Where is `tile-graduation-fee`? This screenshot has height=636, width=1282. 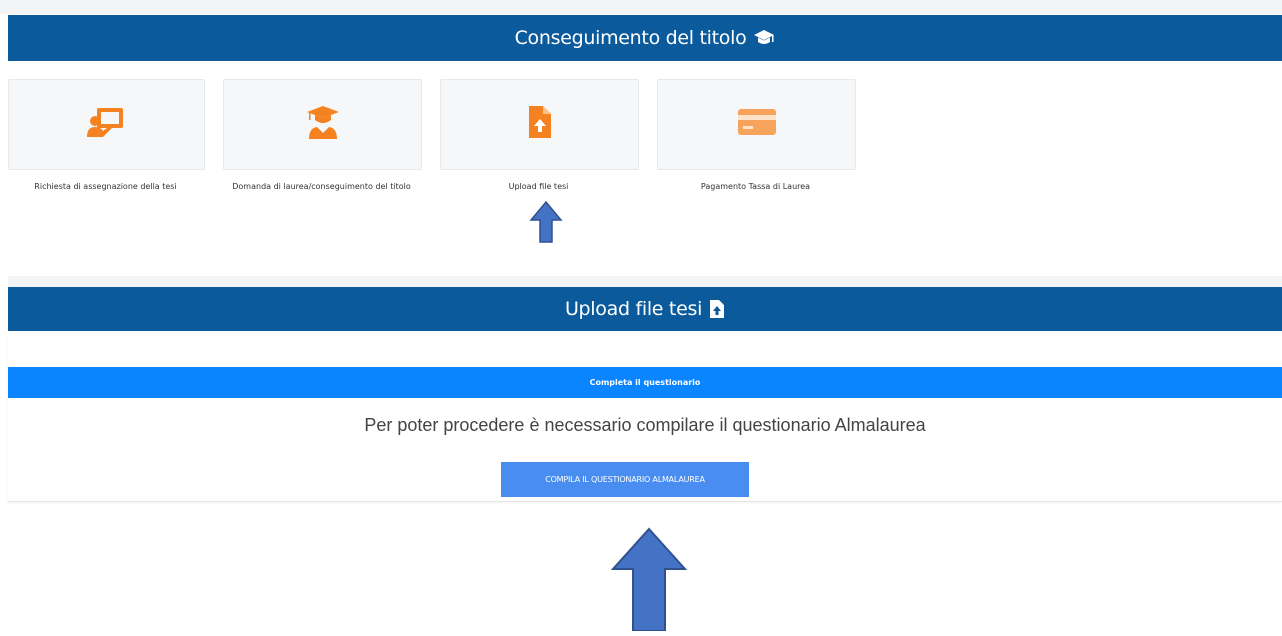
tile-graduation-fee is located at coordinates (756, 124).